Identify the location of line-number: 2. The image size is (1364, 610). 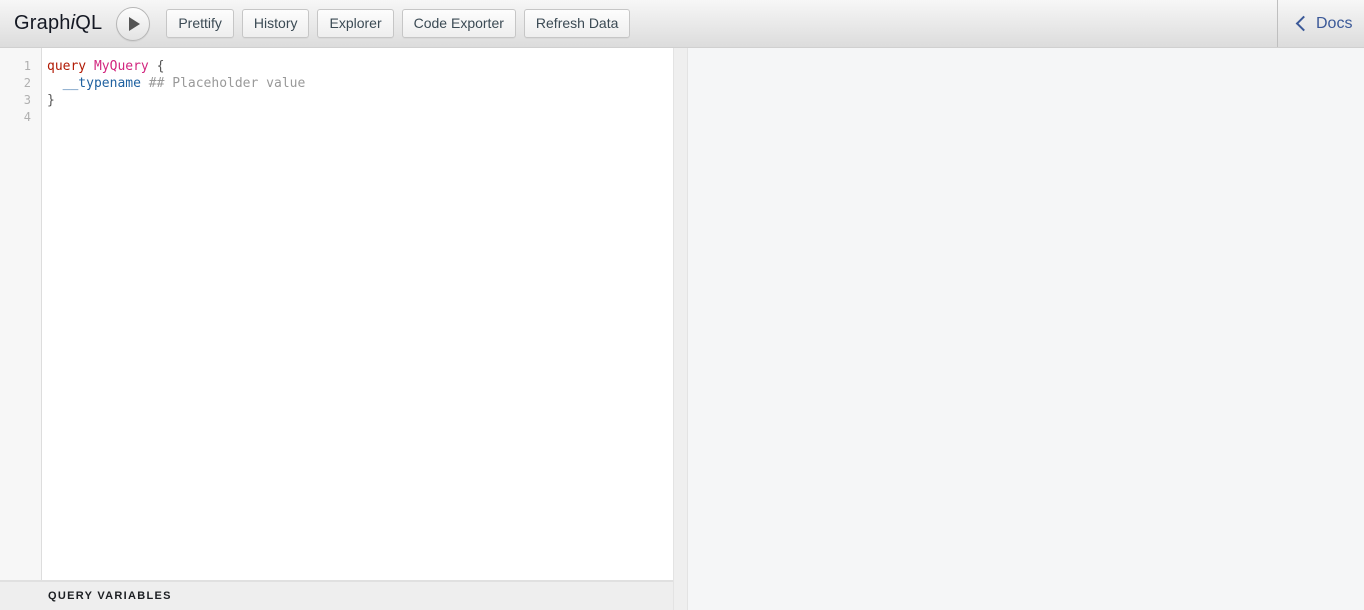
(27, 83).